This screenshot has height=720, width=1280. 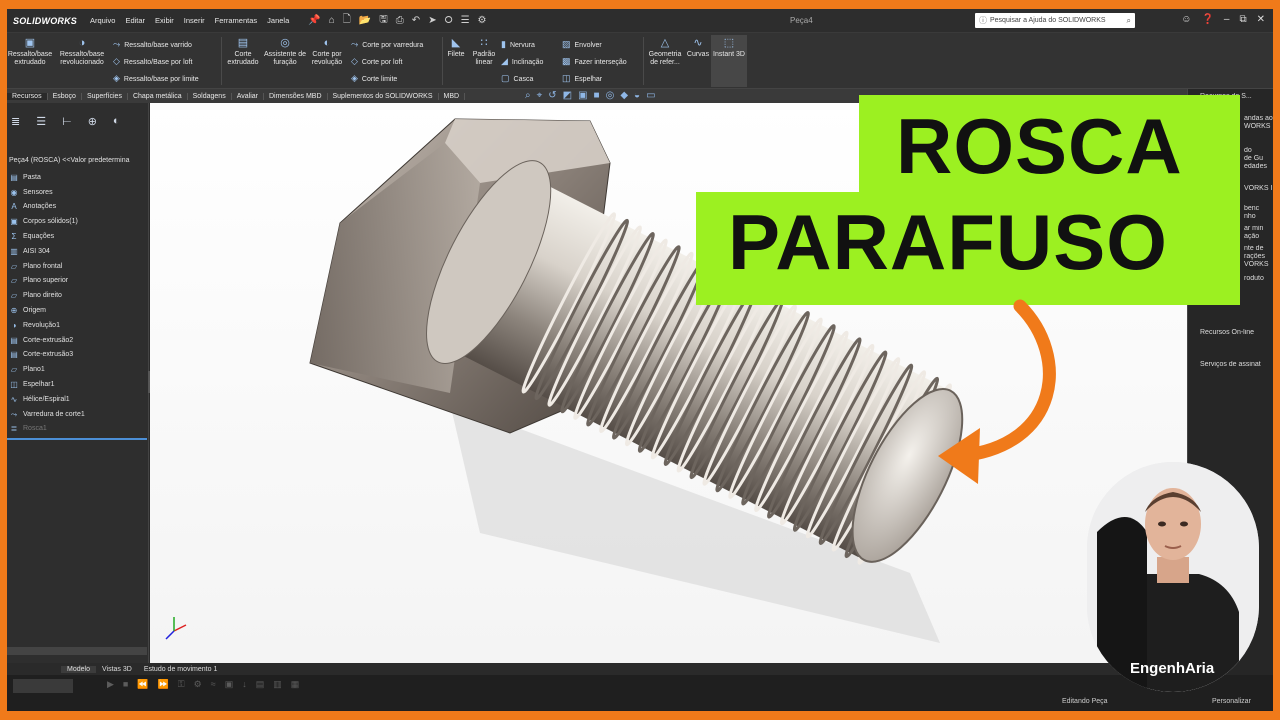 I want to click on tree-item: ∿ Hélice/Espiral1, so click(x=77, y=399).